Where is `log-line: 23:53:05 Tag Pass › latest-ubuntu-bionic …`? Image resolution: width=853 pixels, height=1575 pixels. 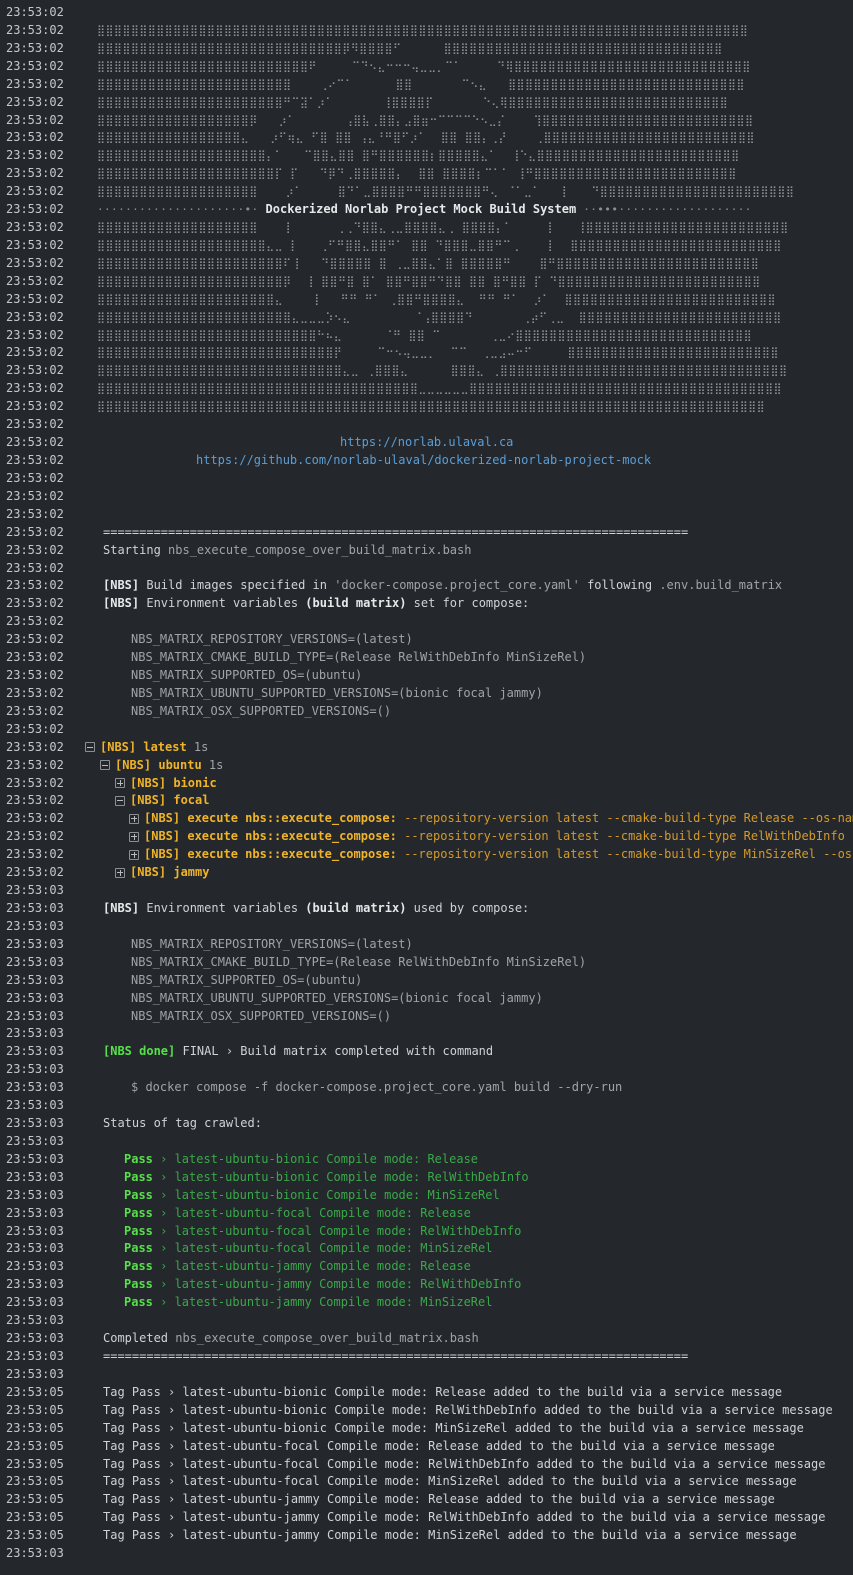 log-line: 23:53:05 Tag Pass › latest-ubuntu-bionic … is located at coordinates (426, 1410).